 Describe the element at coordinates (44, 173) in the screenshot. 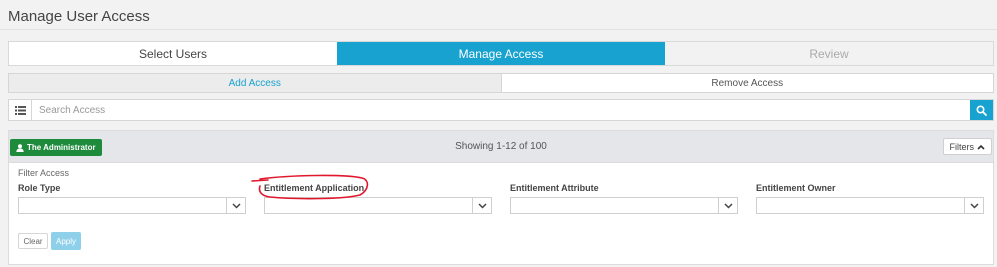

I see `filter-panel-title: Filter Access` at that location.